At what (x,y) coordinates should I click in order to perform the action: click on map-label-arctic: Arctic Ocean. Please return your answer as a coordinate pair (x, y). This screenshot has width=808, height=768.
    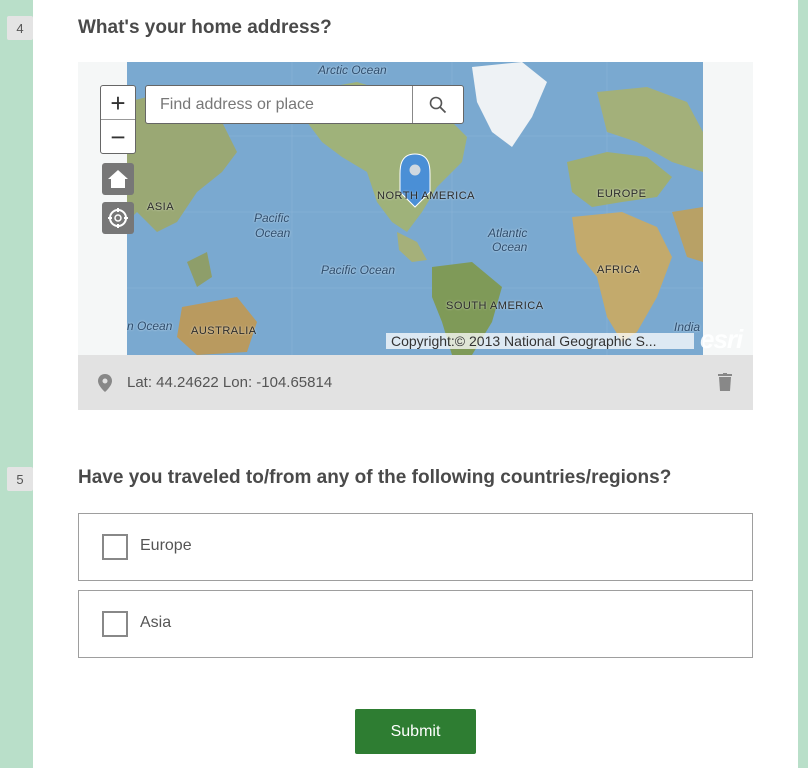
    Looking at the image, I should click on (352, 70).